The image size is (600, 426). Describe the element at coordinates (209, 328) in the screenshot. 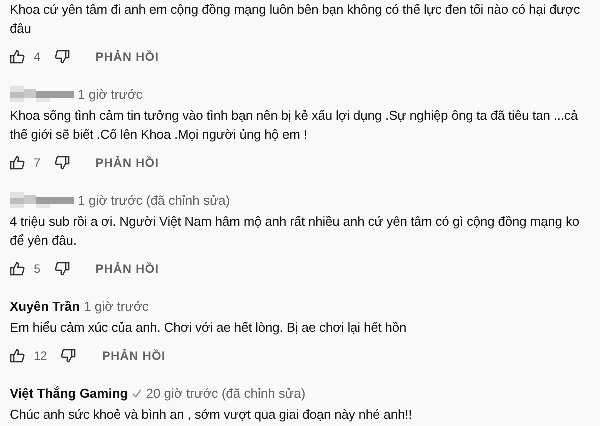

I see `comment-text: Em hiểu cảm xúc của anh. Chơi với ae hết lòng. Bị ae chơi lại hết hồn` at that location.